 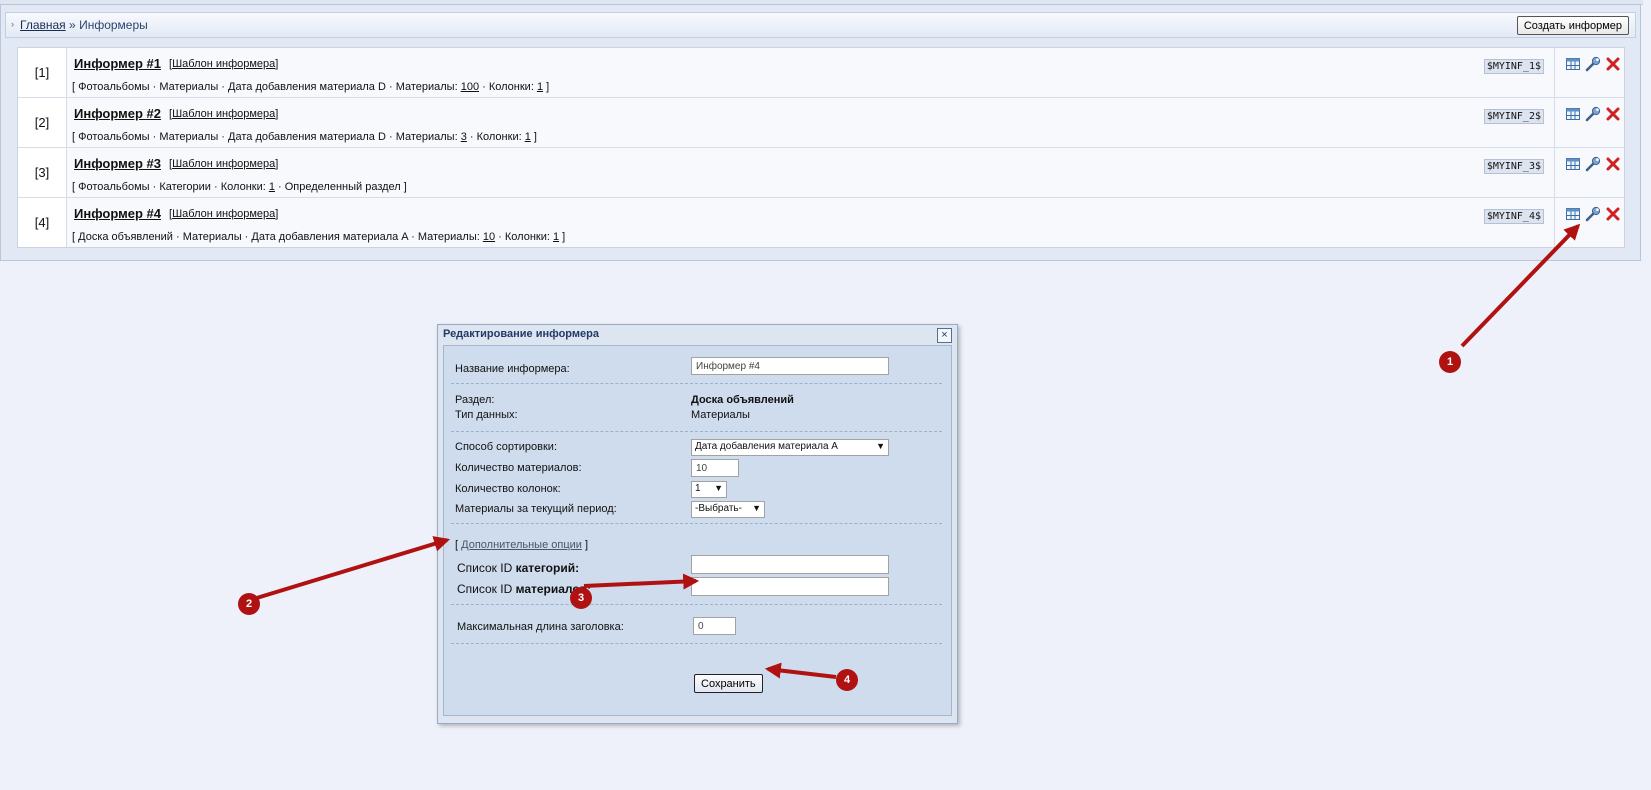 I want to click on informer-code: $MYINF_4$, so click(x=1513, y=216).